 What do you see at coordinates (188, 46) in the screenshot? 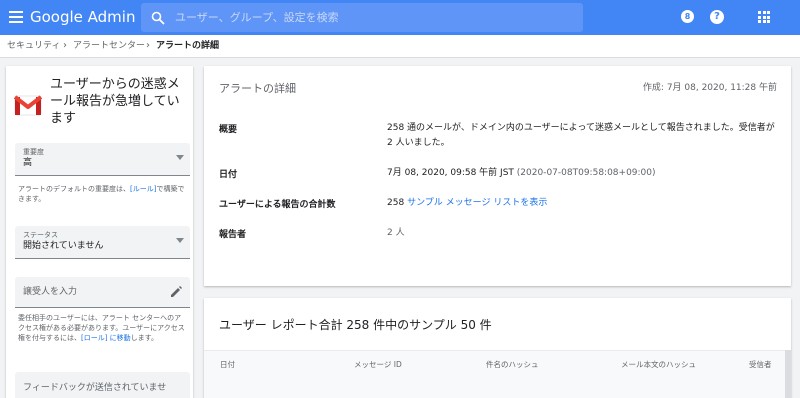
I see `breadcrumb-current: アラートの詳細` at bounding box center [188, 46].